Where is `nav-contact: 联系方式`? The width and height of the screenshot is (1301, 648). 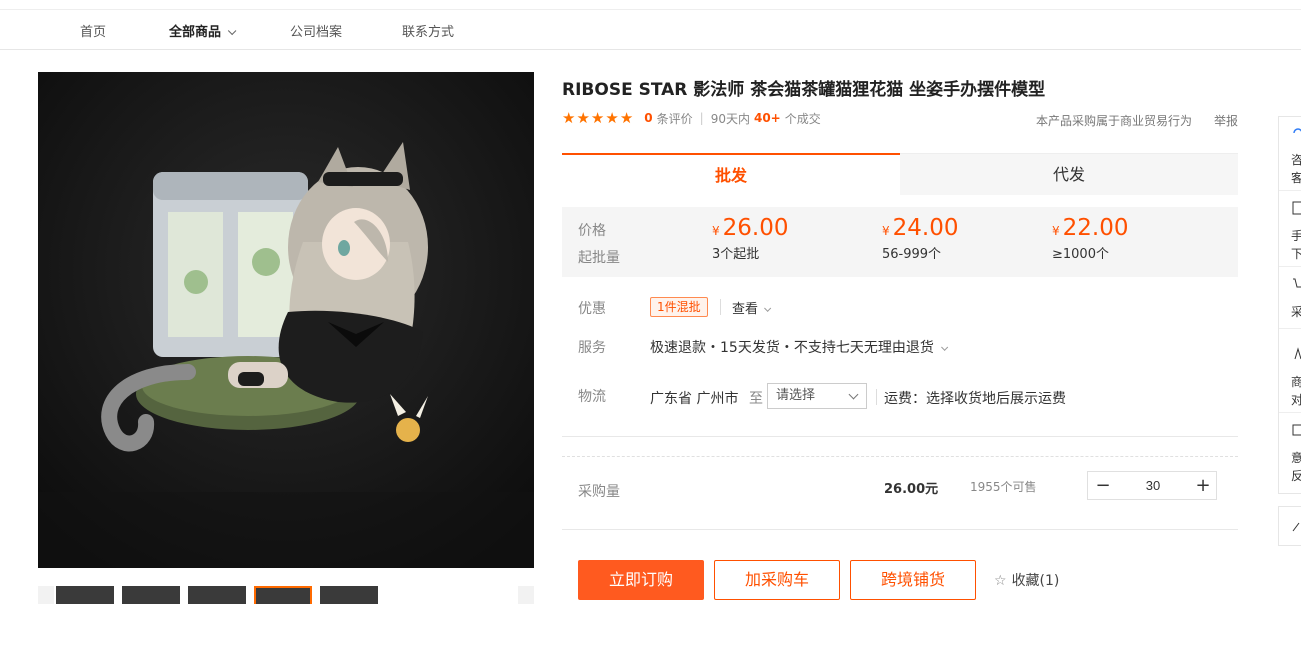 nav-contact: 联系方式 is located at coordinates (428, 30).